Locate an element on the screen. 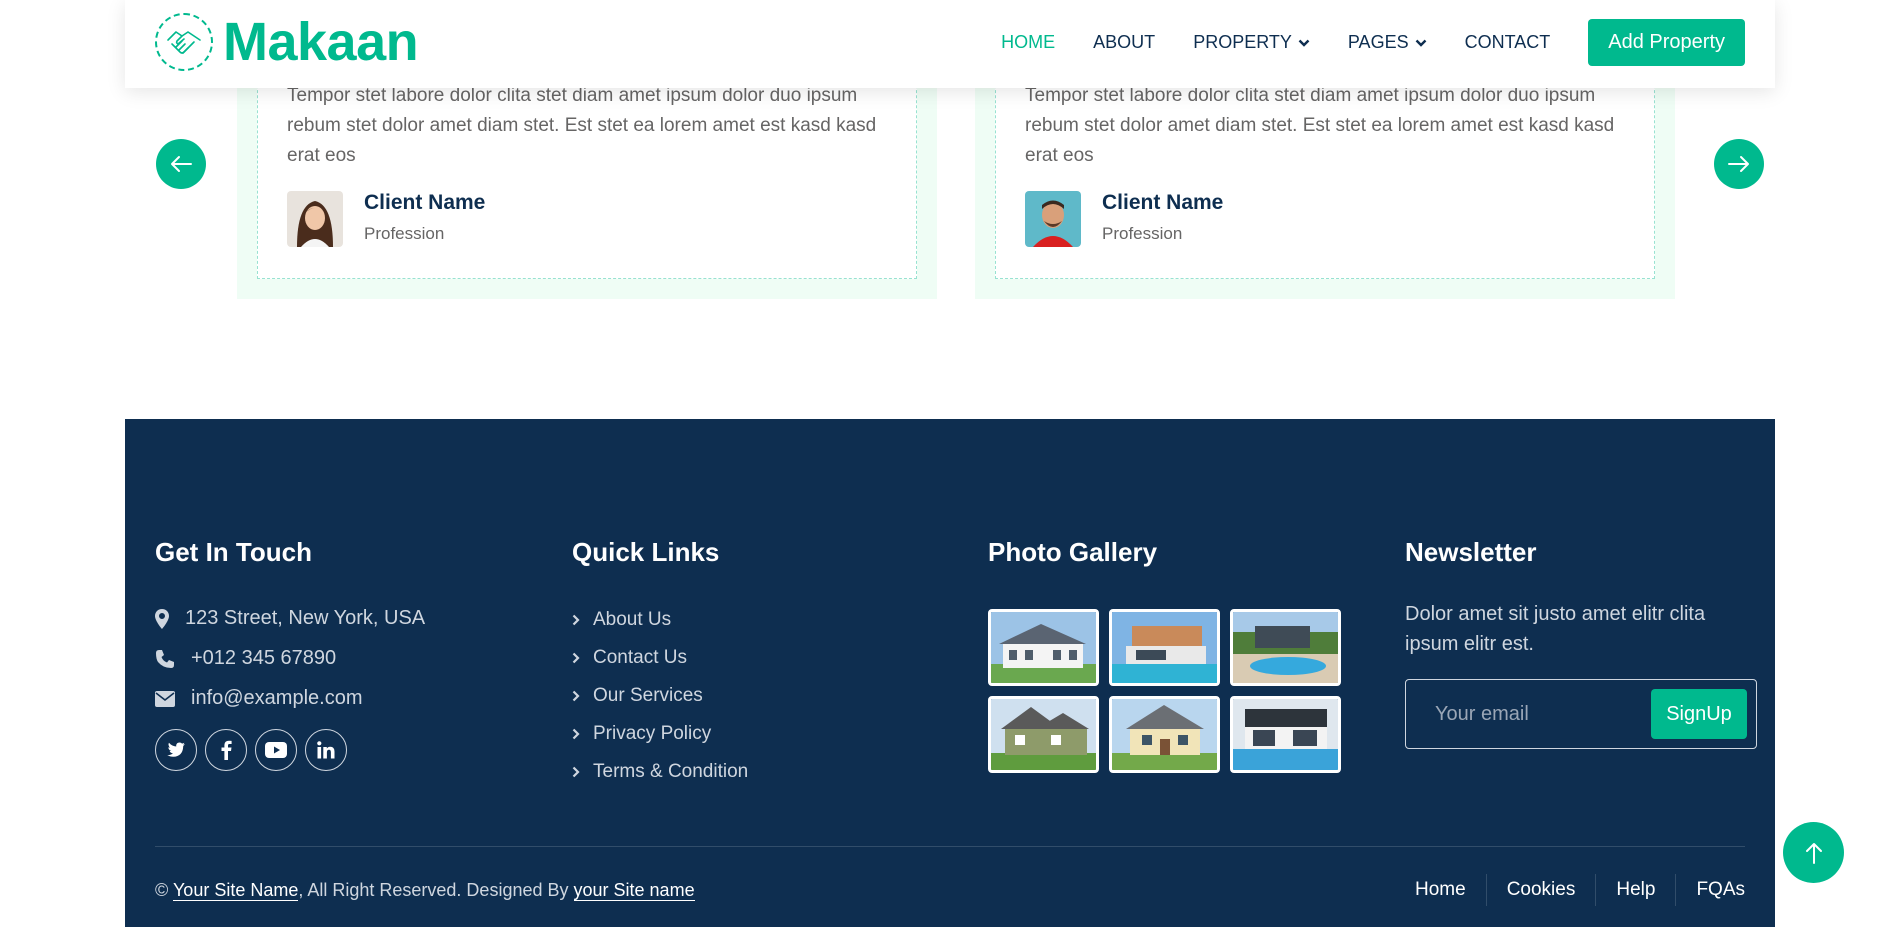 Image resolution: width=1895 pixels, height=927 pixels. linkedin-icon is located at coordinates (326, 750).